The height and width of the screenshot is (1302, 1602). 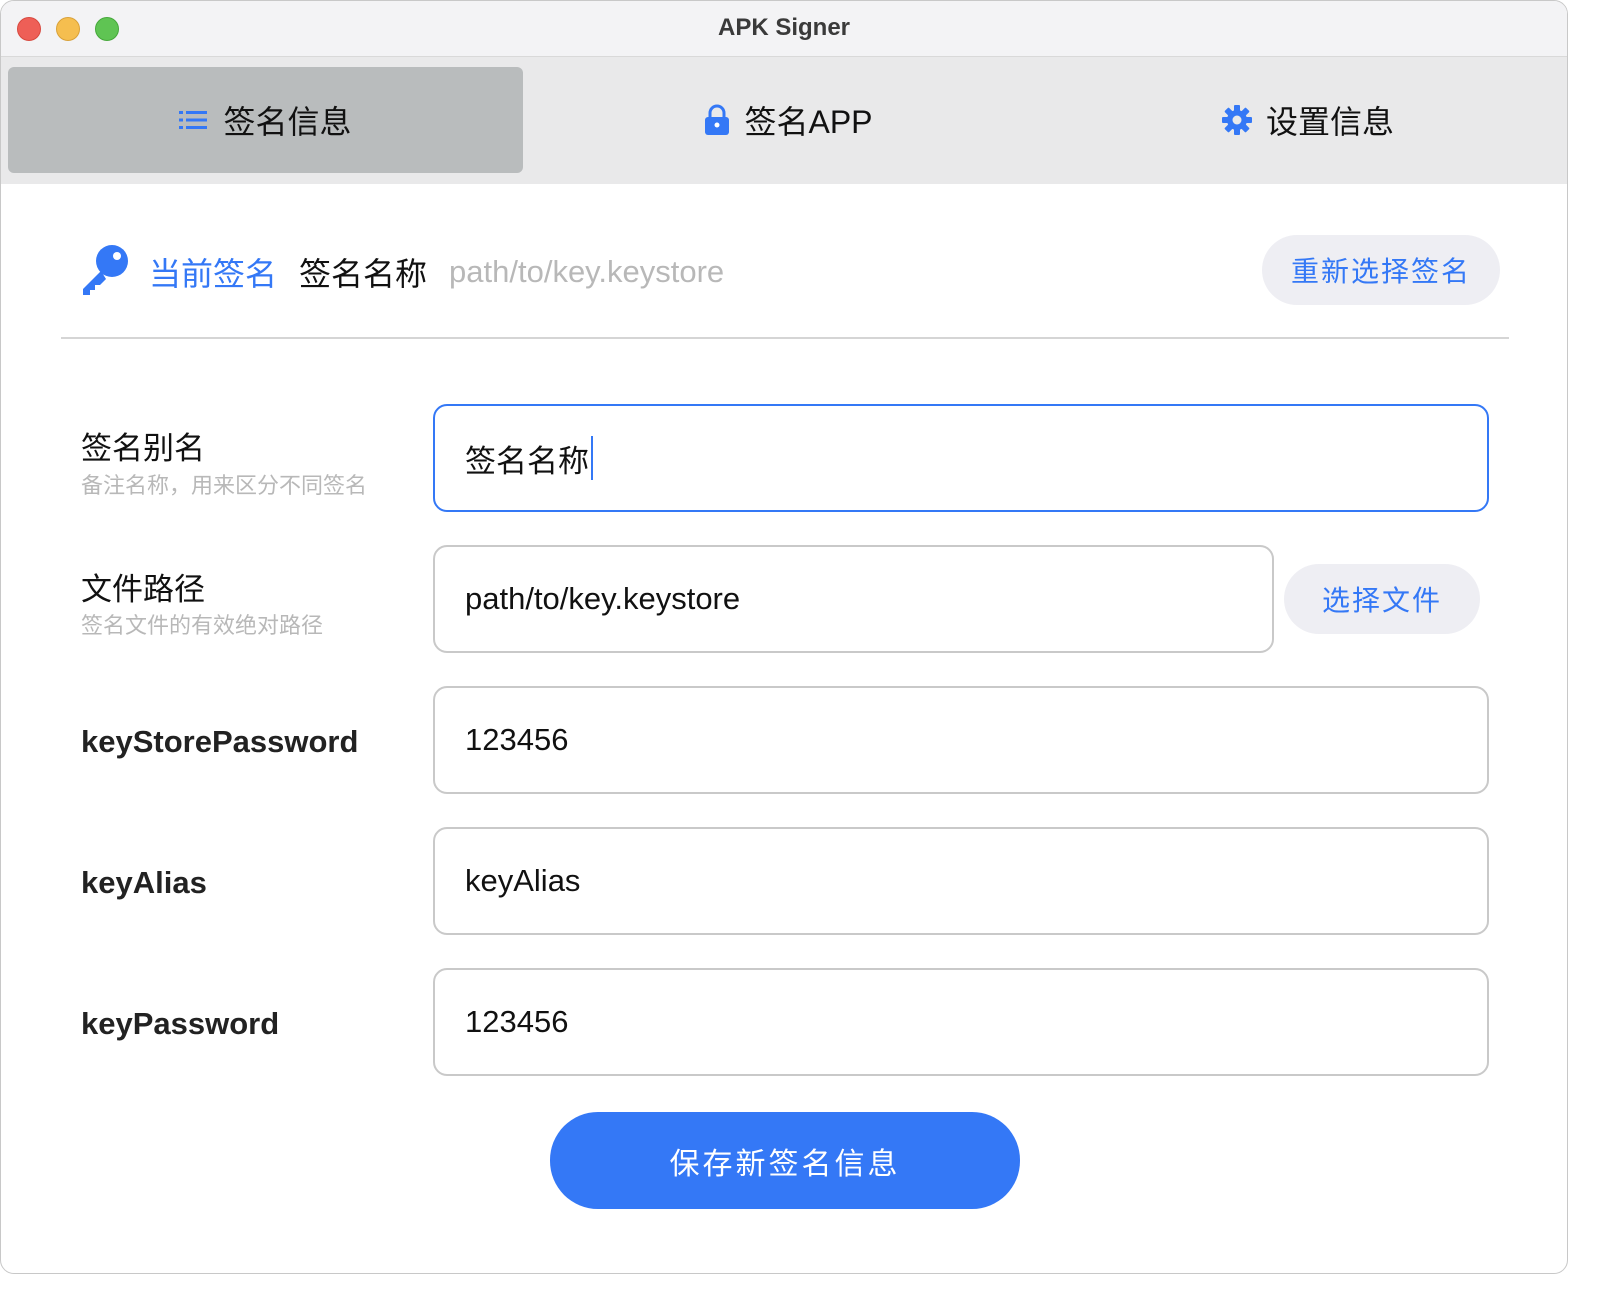 What do you see at coordinates (527, 461) in the screenshot?
I see `alias-input-value: 签名名称` at bounding box center [527, 461].